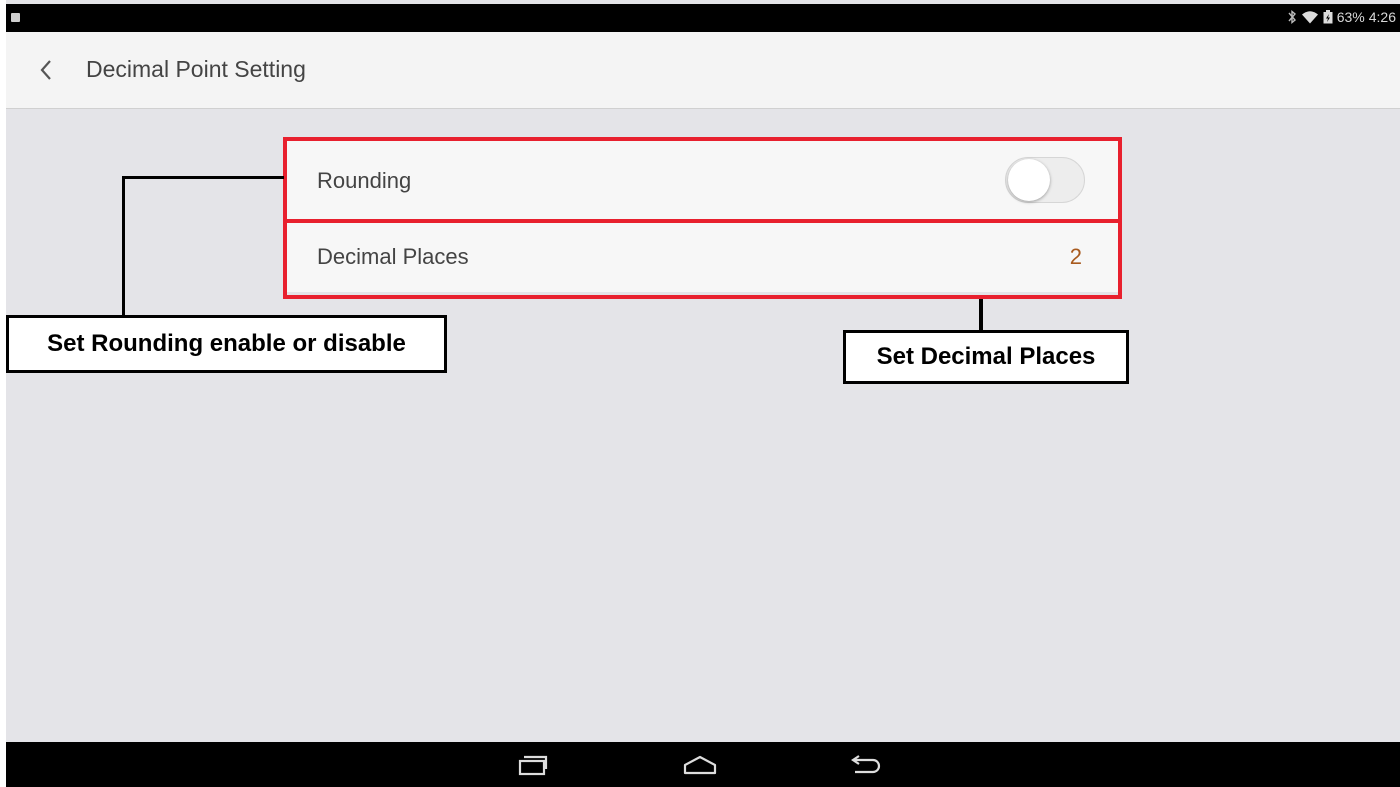 Image resolution: width=1400 pixels, height=787 pixels. Describe the element at coordinates (703, 70) in the screenshot. I see `app-bar: Decimal Point Setting` at that location.